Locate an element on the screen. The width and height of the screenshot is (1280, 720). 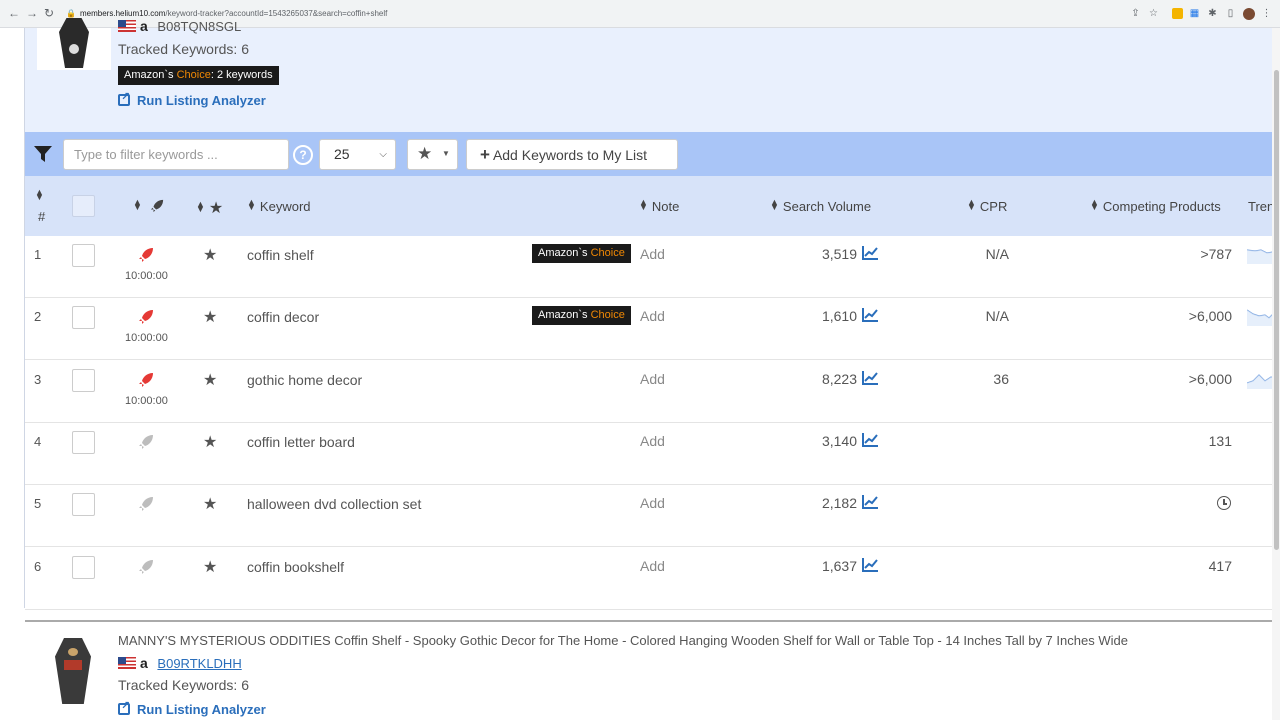
back-icon: ← is located at coordinates (14, 13).